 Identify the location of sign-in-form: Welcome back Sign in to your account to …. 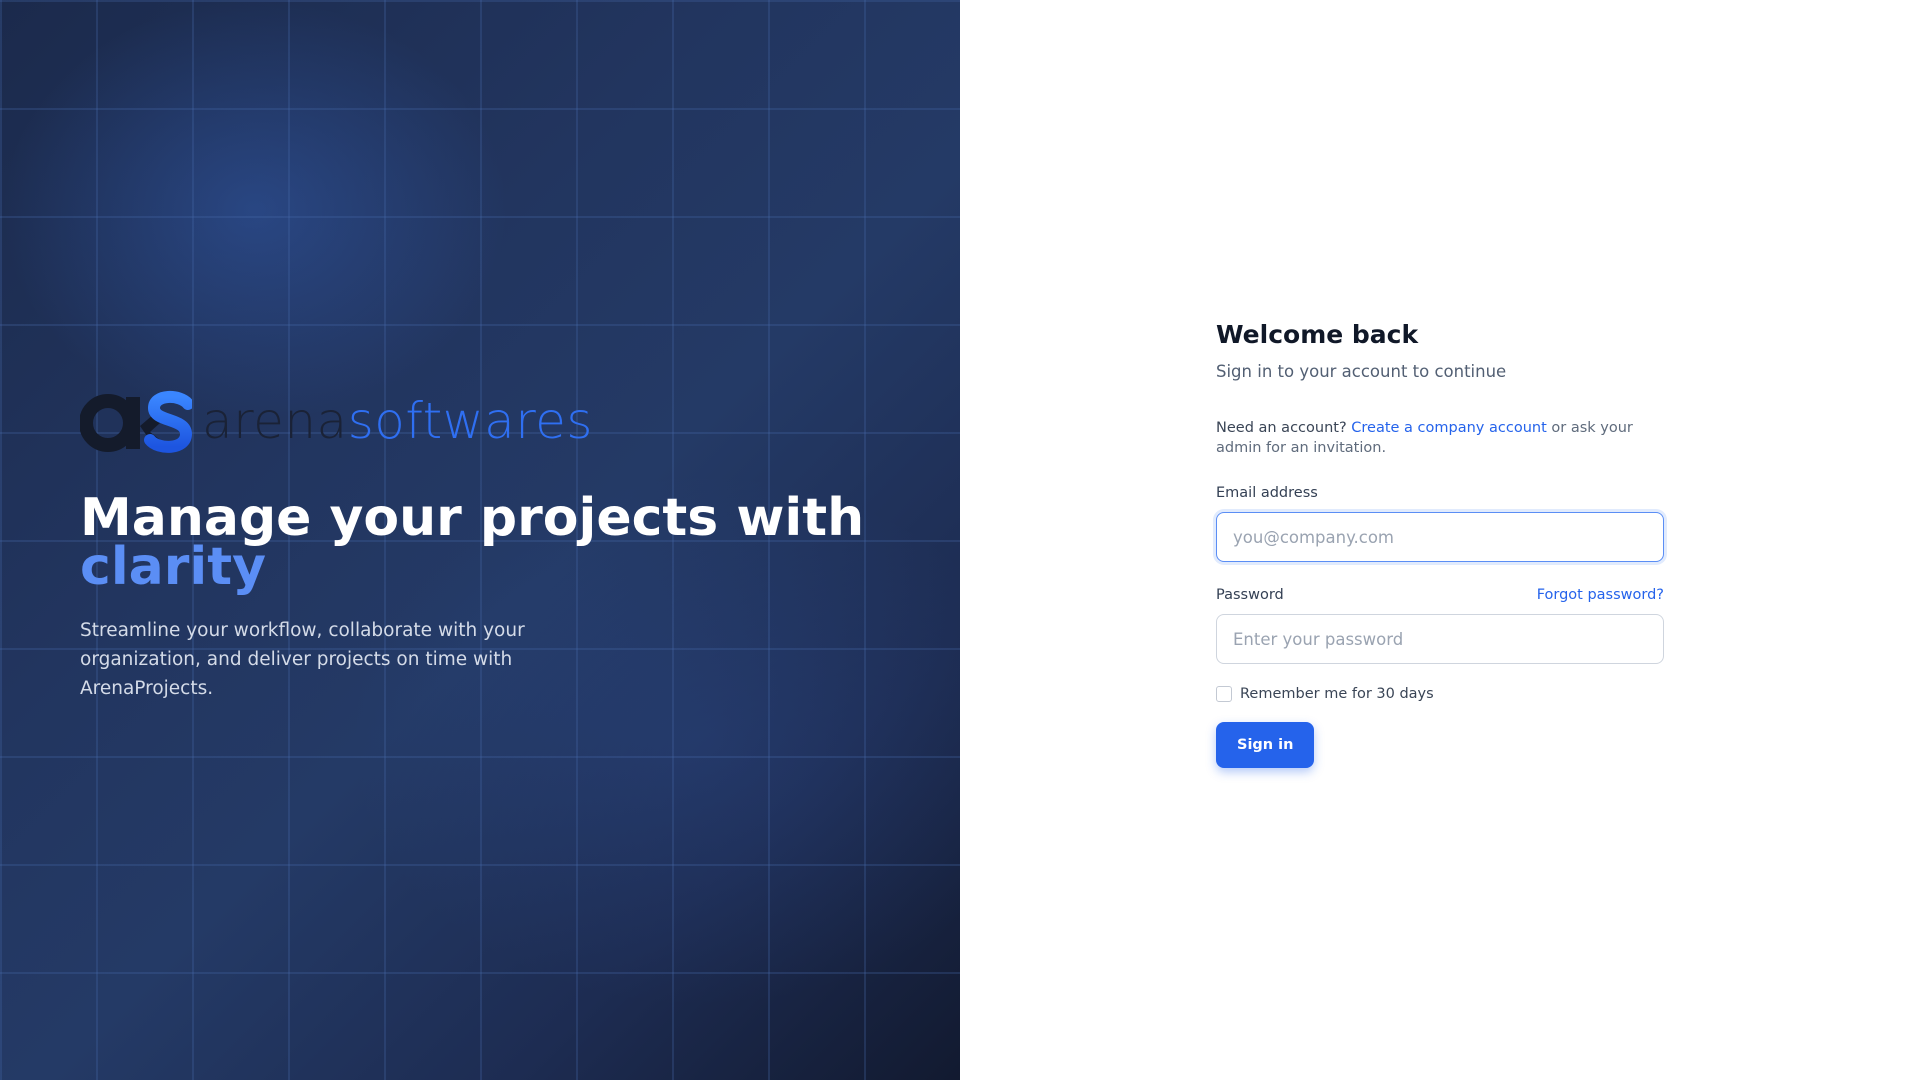
(1440, 543).